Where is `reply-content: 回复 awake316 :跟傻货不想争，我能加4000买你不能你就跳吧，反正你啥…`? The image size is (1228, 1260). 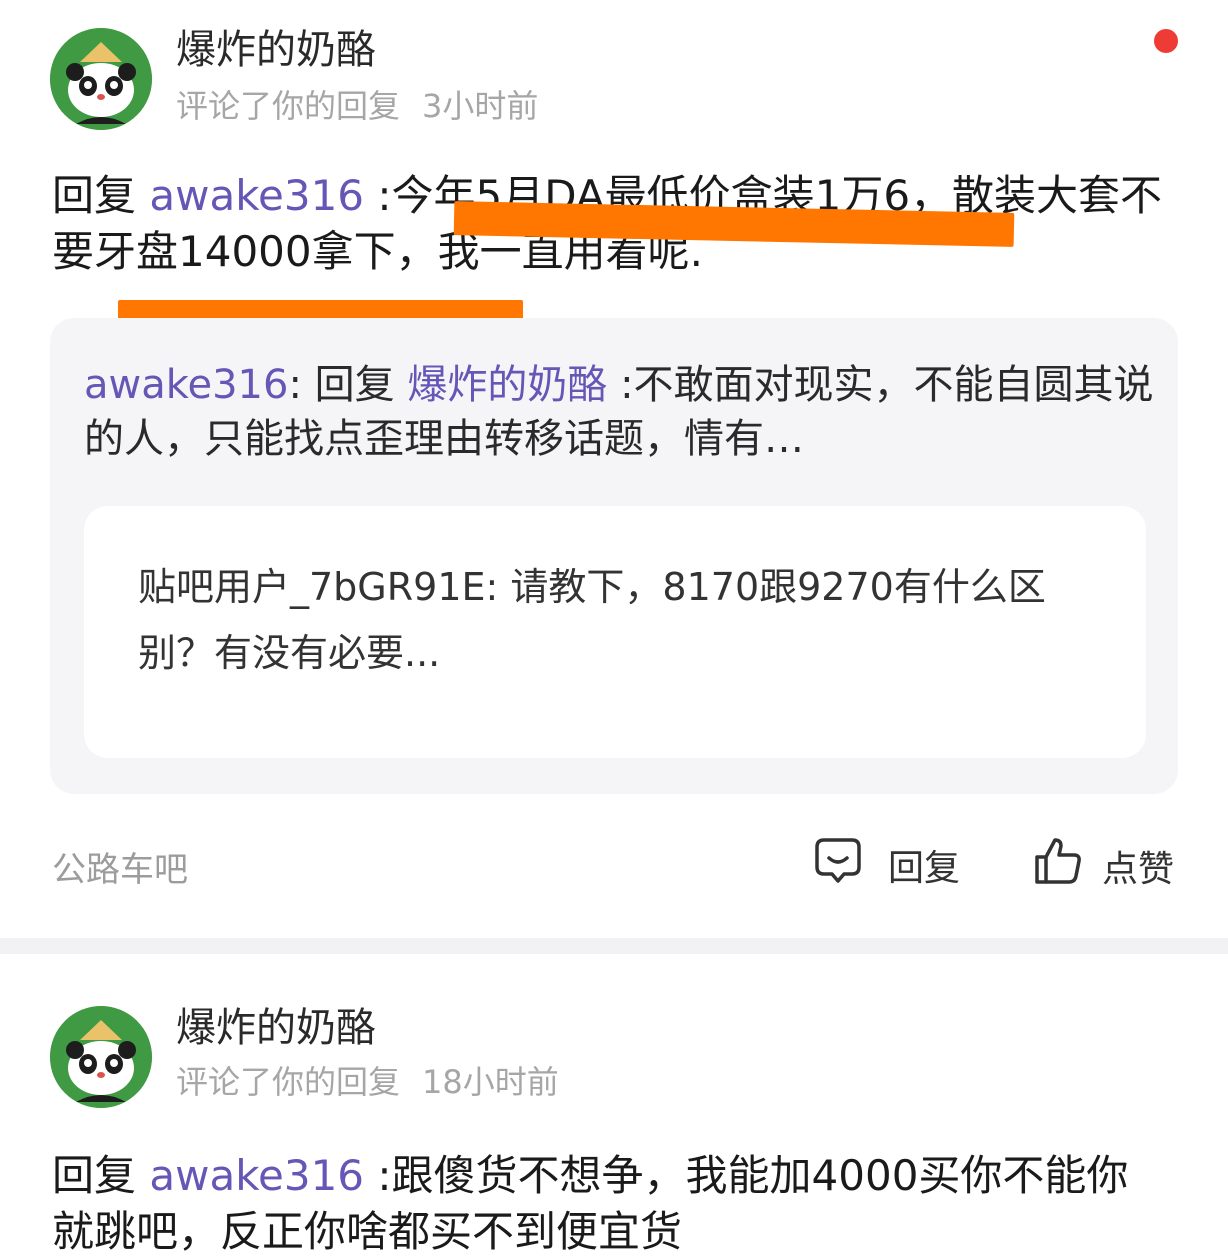 reply-content: 回复 awake316 :跟傻货不想争，我能加4000买你不能你就跳吧，反正你啥… is located at coordinates (602, 1204).